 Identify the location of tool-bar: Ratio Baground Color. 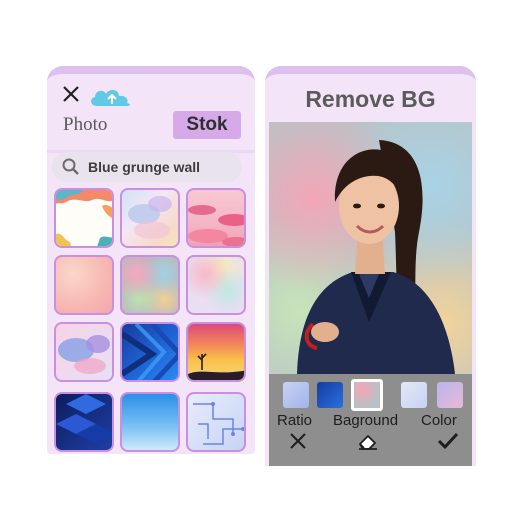
(370, 420).